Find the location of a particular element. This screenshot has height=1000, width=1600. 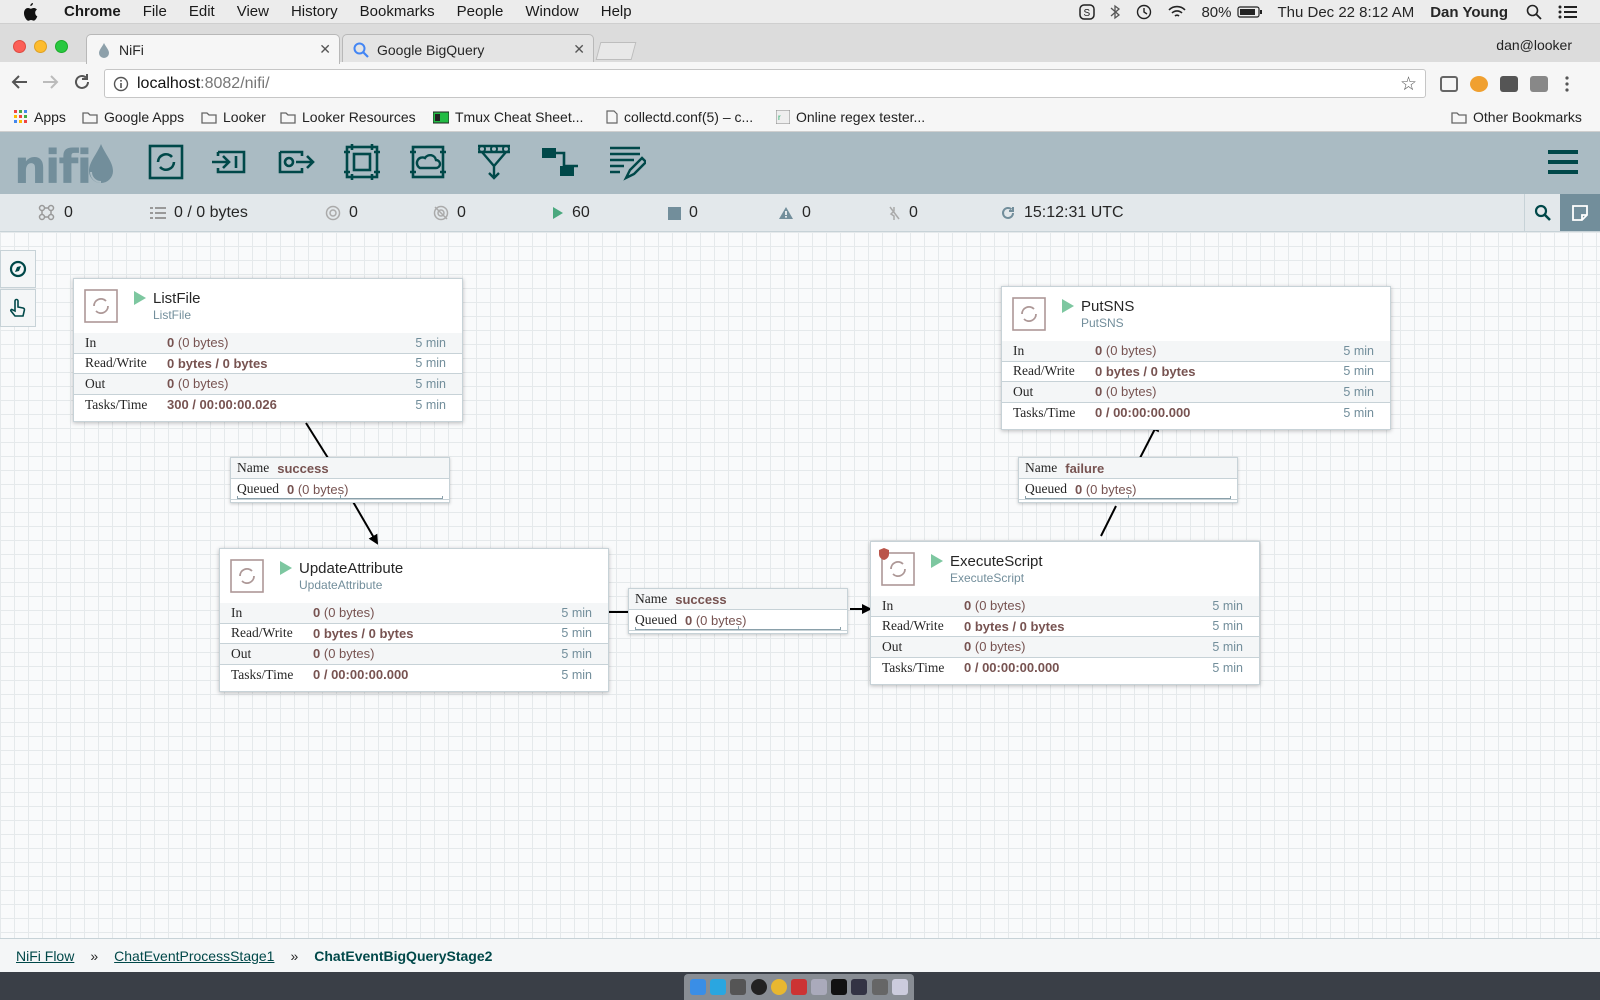

bookmark-label: Other Bookmarks is located at coordinates (1527, 117).